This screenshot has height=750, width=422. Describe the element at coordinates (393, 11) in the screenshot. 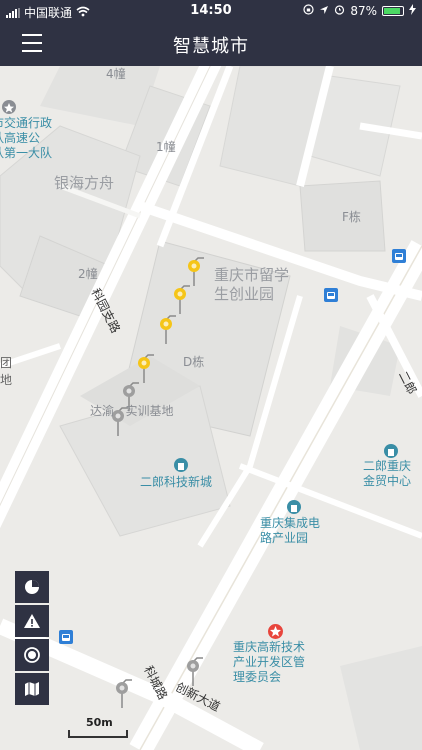

I see `battery-icon` at that location.